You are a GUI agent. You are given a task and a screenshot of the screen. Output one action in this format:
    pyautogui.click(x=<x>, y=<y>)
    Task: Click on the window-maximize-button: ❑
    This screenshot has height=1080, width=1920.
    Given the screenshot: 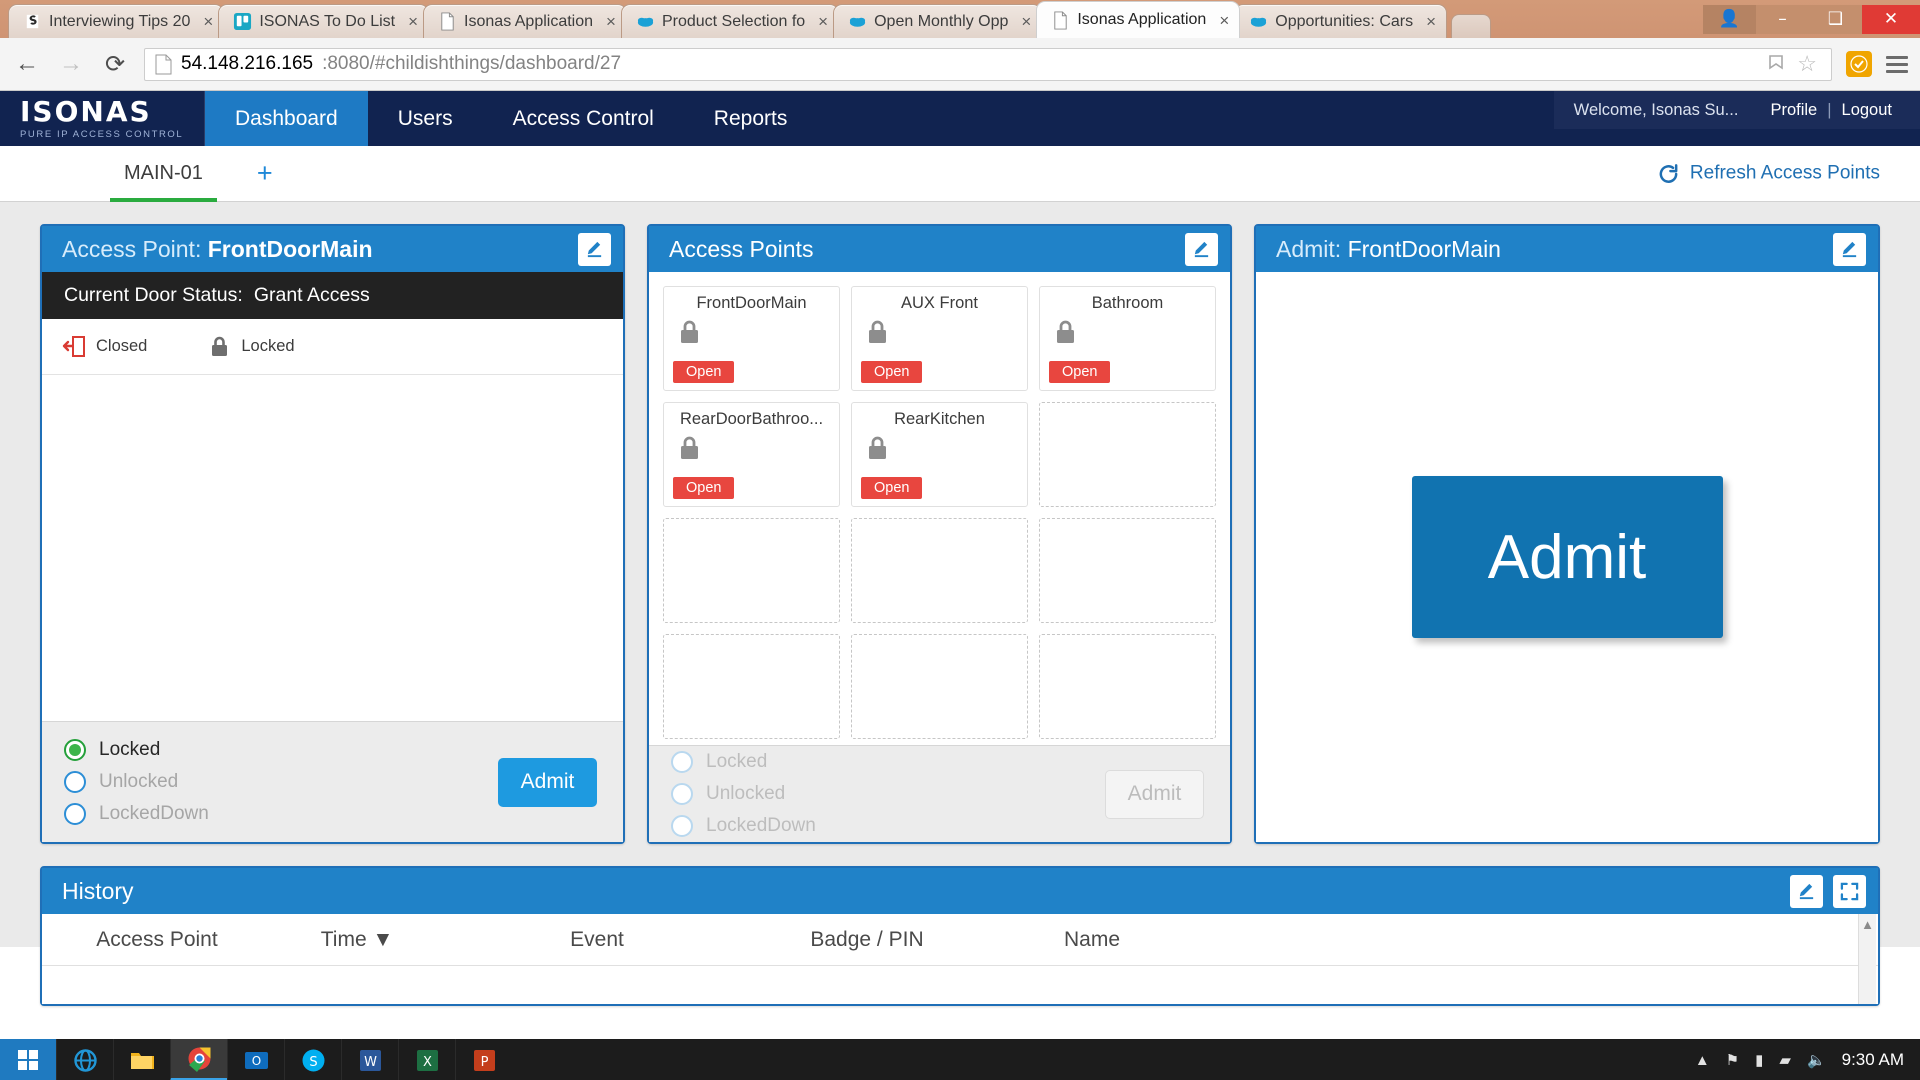 What is the action you would take?
    pyautogui.click(x=1835, y=19)
    